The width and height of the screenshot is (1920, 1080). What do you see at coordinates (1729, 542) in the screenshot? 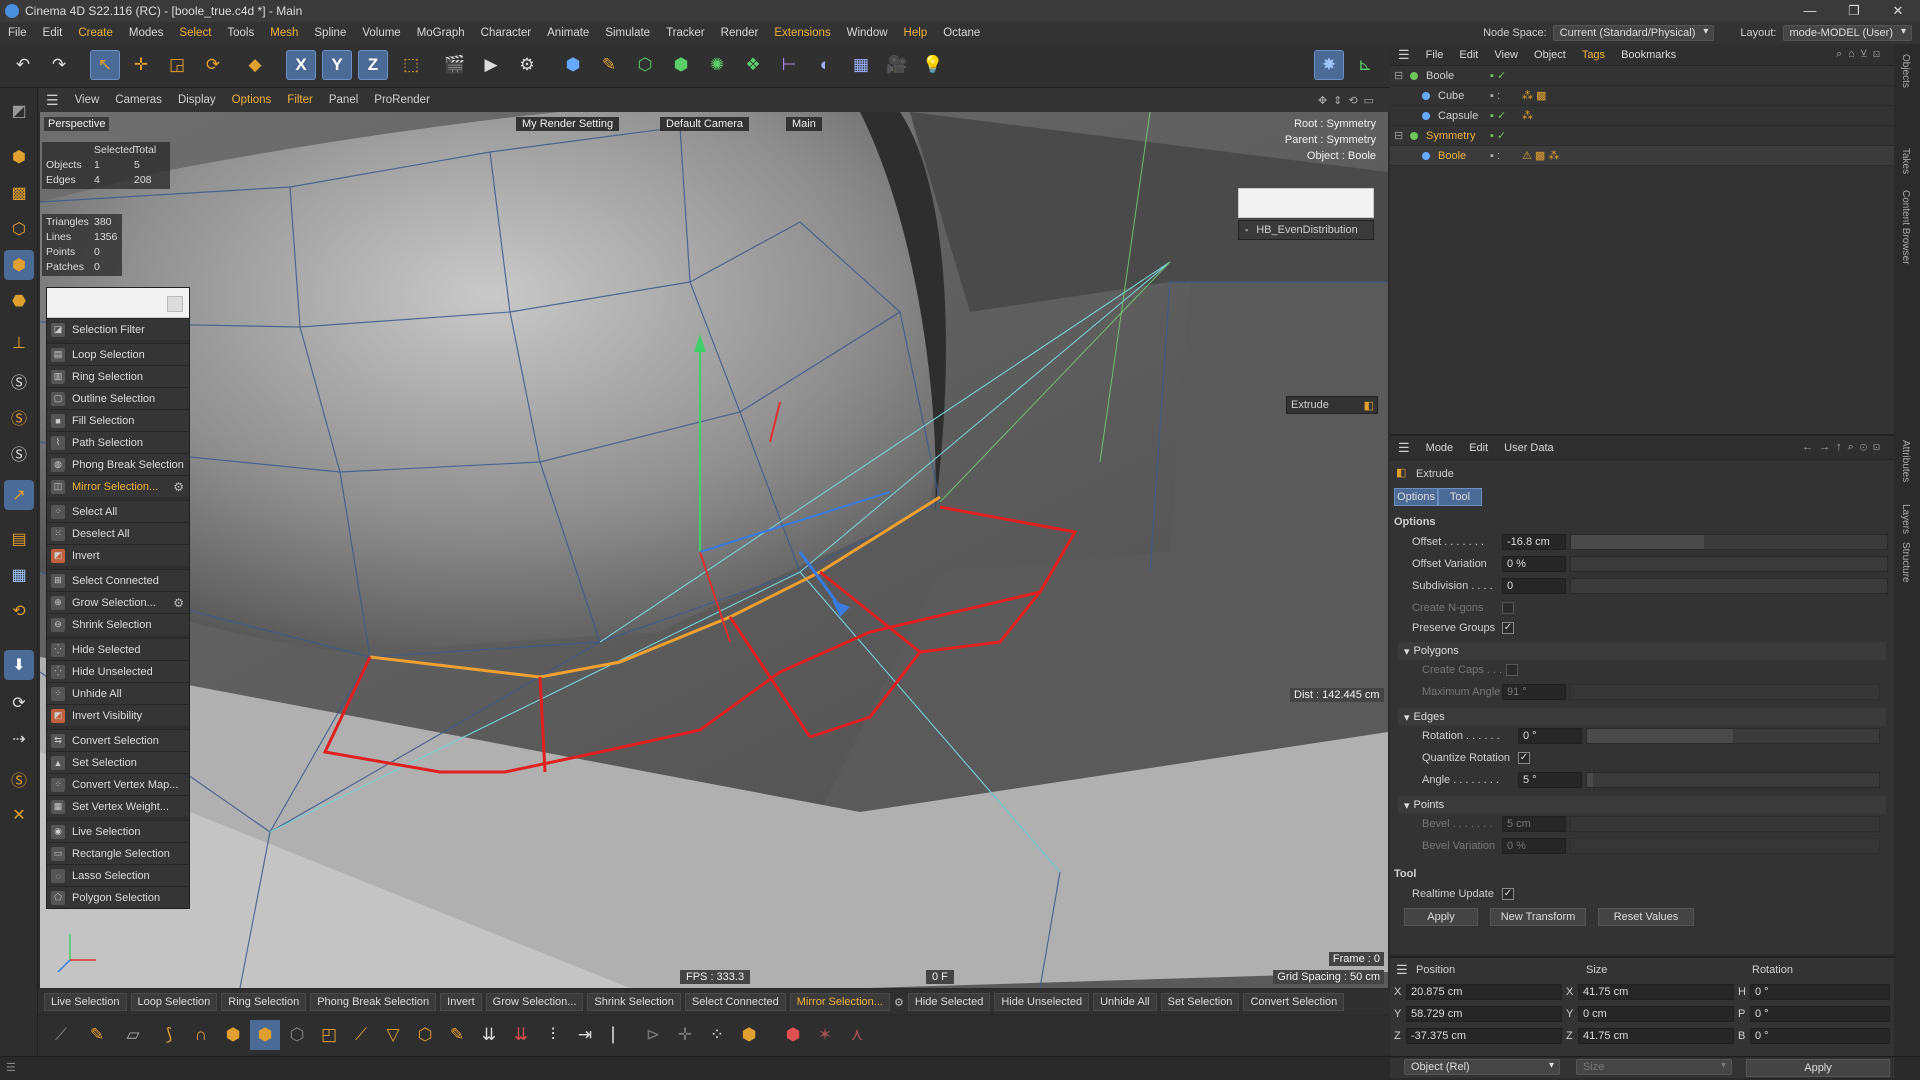
I see `offset-slider` at bounding box center [1729, 542].